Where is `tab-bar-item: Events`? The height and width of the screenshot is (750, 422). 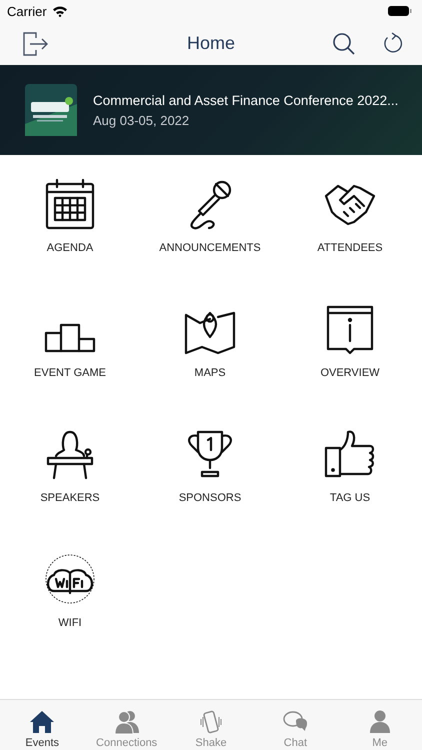
tab-bar-item: Events is located at coordinates (42, 725).